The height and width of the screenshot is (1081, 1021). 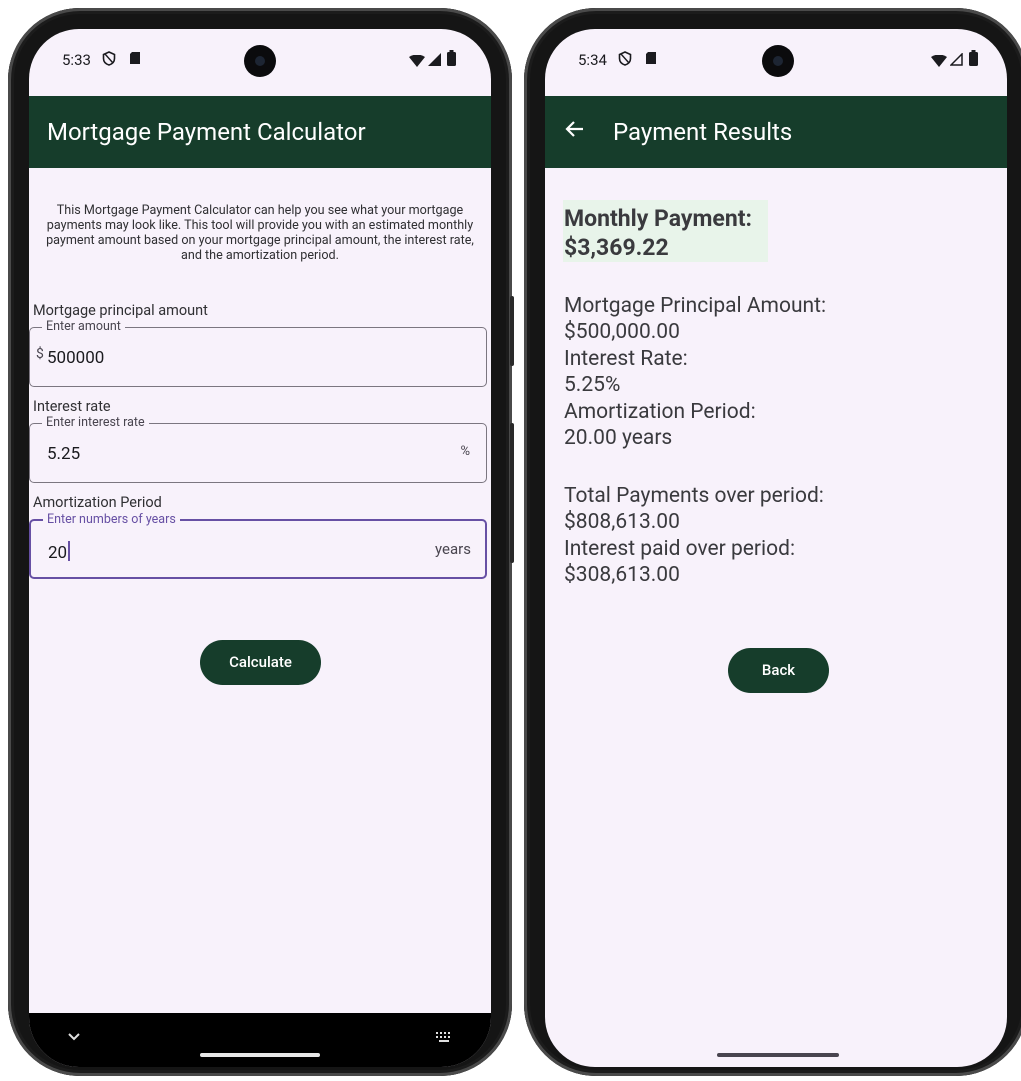 I want to click on principal-value: $500,000.00, so click(x=622, y=332).